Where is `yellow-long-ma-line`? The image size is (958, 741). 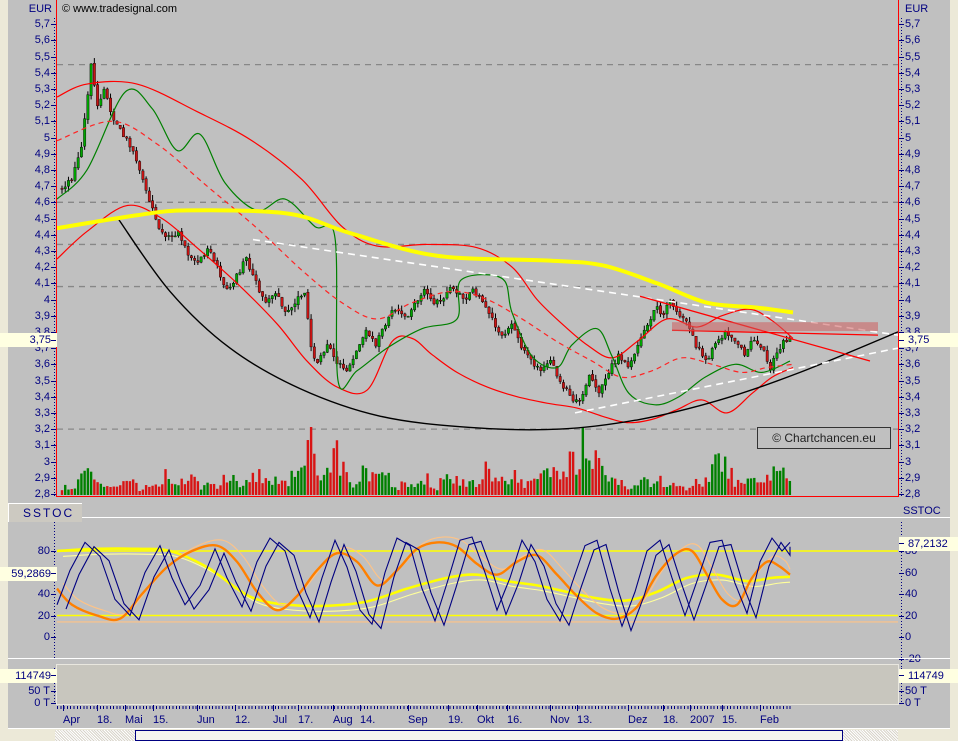 yellow-long-ma-line is located at coordinates (425, 261).